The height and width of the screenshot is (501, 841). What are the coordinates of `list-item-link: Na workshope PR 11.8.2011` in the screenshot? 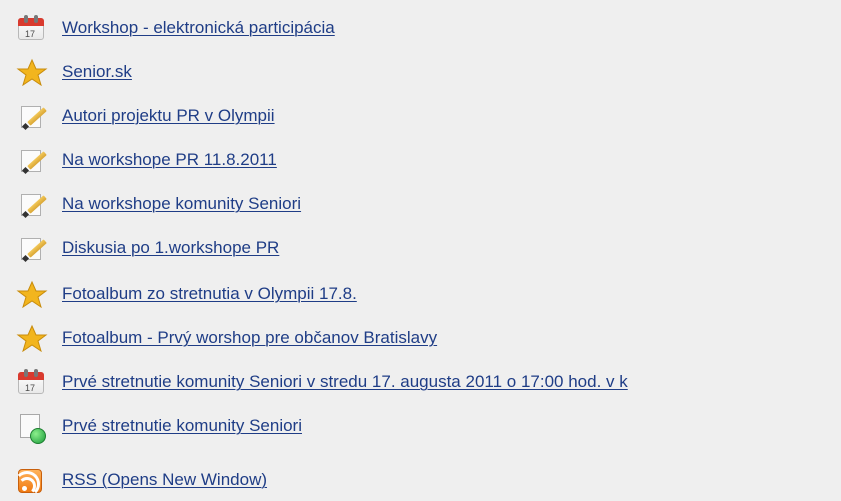 It's located at (169, 160).